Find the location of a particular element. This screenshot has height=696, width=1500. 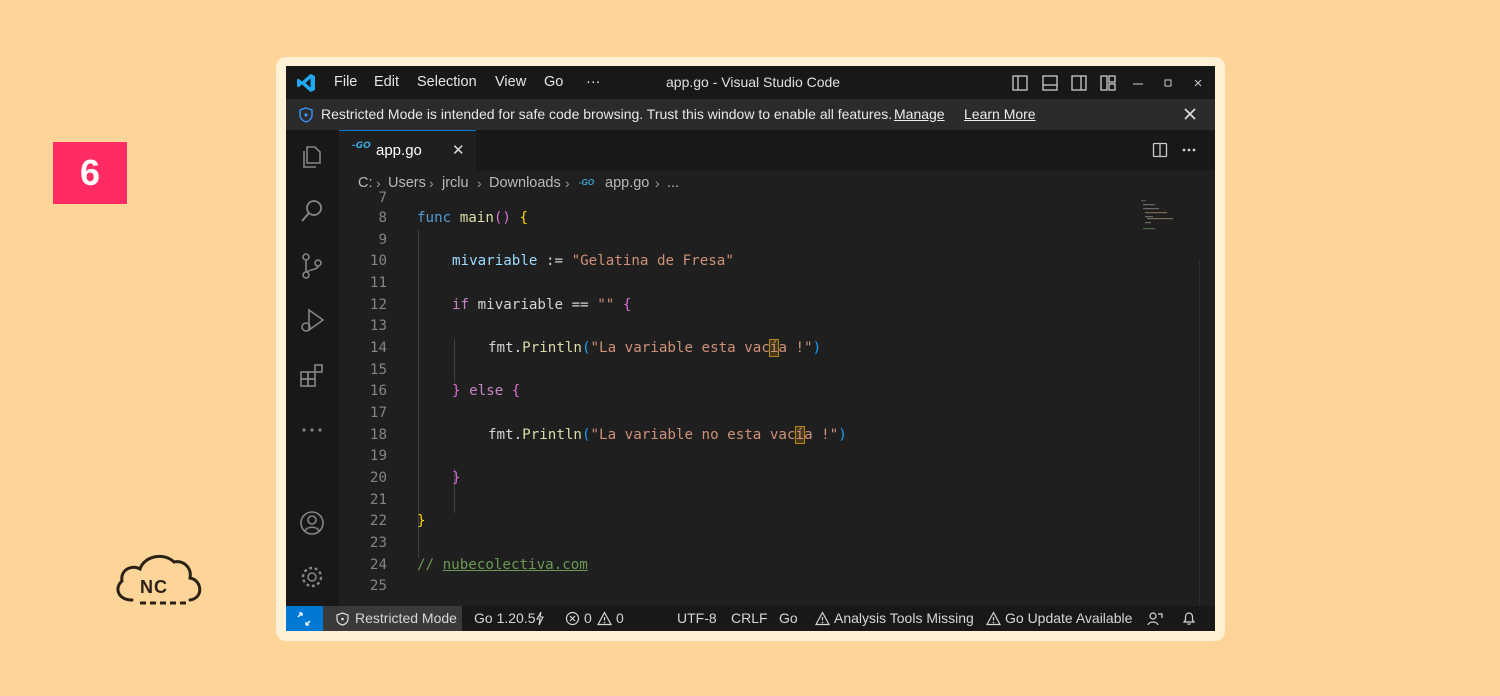

unicode-highlight: í is located at coordinates (800, 435).